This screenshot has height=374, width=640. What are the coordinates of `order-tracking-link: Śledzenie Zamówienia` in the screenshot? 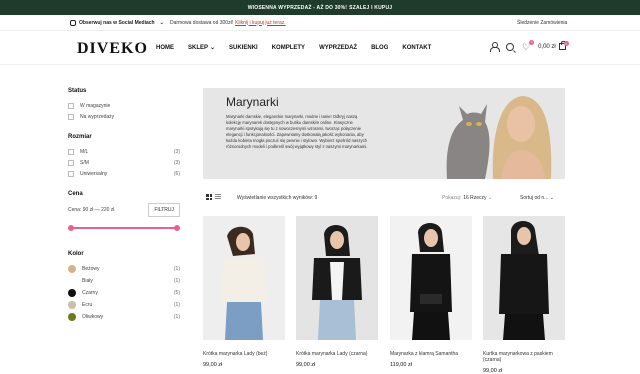 It's located at (542, 23).